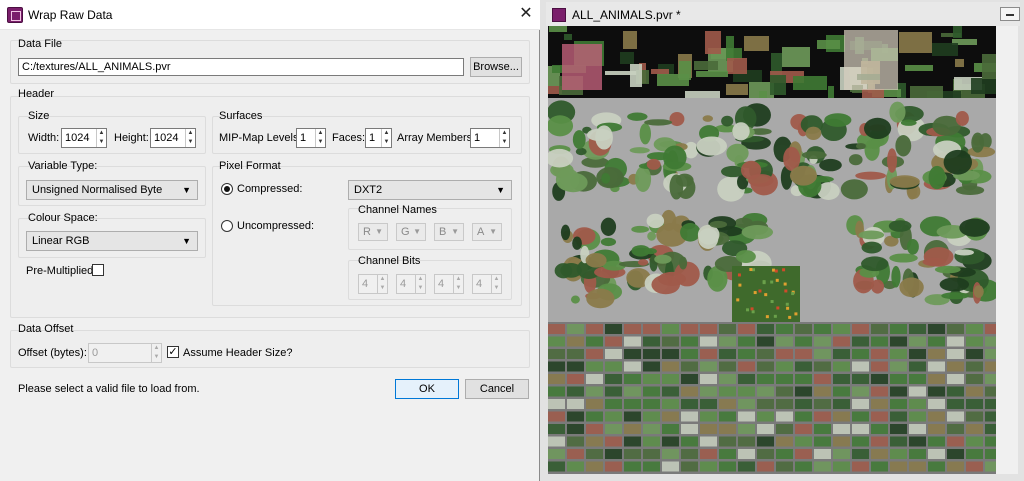  I want to click on channel-bits-b: 4, so click(441, 284).